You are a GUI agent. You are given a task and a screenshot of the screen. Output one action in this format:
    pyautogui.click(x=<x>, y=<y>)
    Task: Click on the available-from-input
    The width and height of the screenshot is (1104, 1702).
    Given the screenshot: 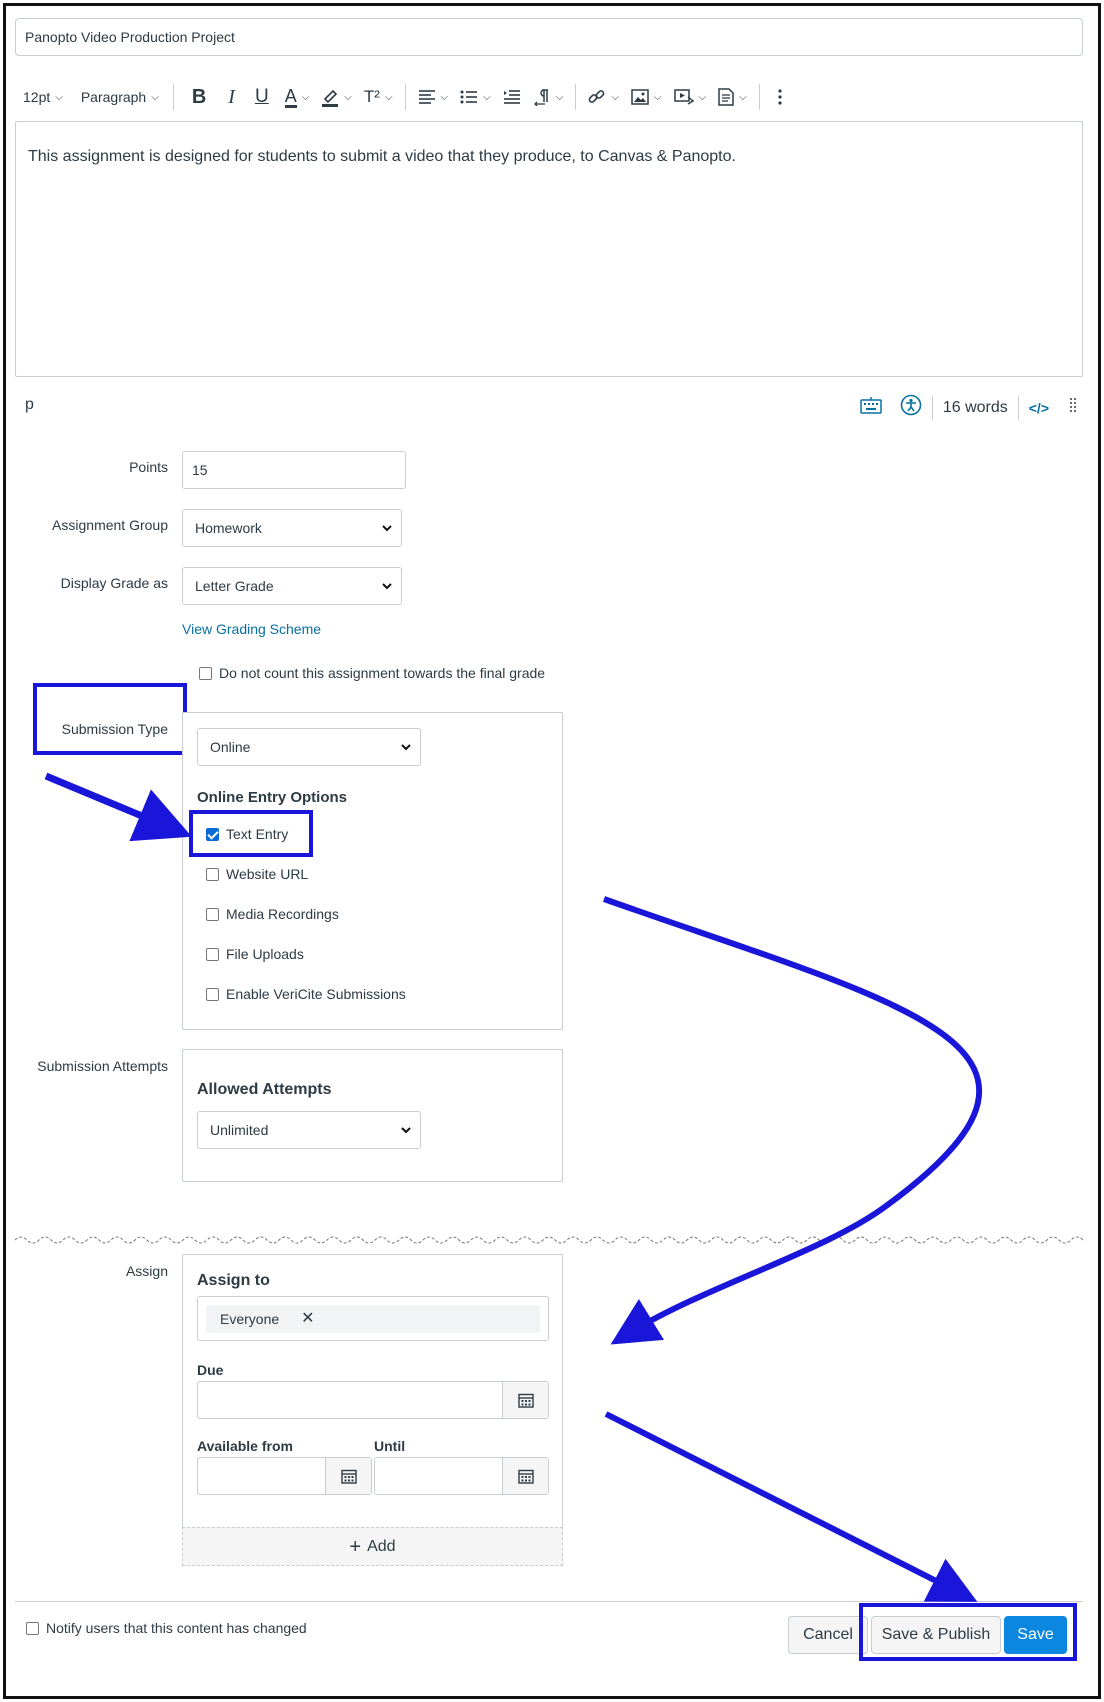 What is the action you would take?
    pyautogui.click(x=284, y=1476)
    